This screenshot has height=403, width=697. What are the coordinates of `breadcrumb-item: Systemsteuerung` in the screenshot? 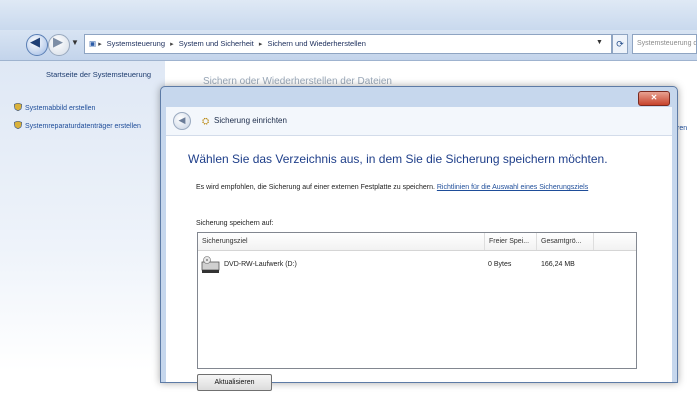 It's located at (136, 43).